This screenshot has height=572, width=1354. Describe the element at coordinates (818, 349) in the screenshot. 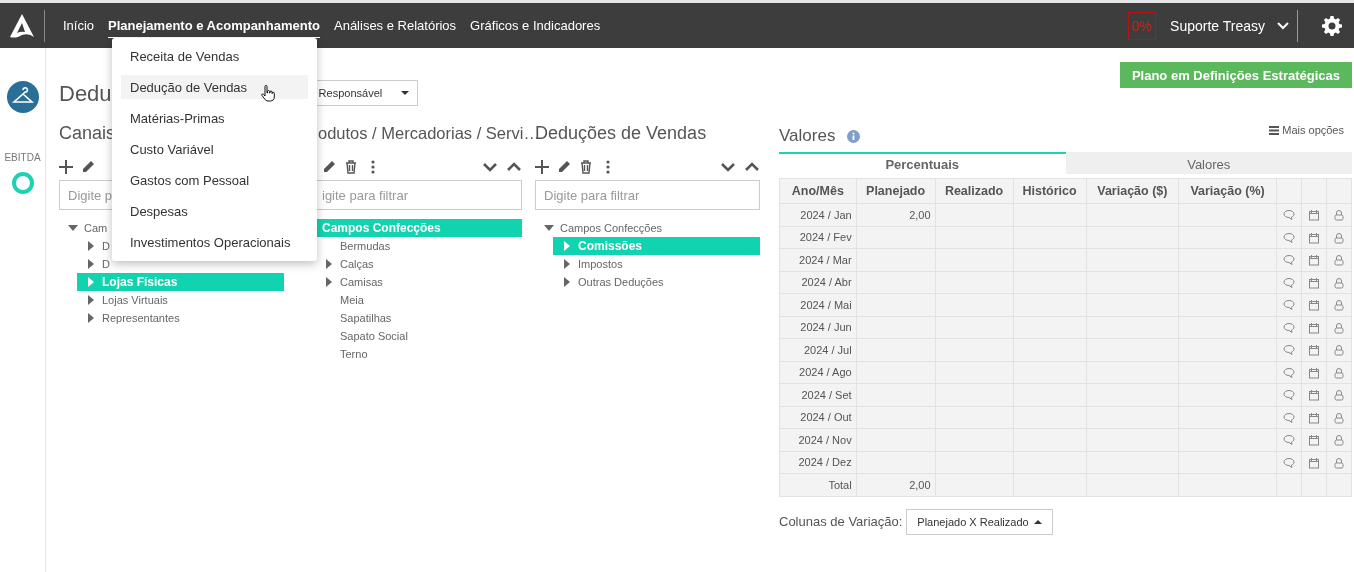

I see `table-cell: 2024 / Jul` at that location.